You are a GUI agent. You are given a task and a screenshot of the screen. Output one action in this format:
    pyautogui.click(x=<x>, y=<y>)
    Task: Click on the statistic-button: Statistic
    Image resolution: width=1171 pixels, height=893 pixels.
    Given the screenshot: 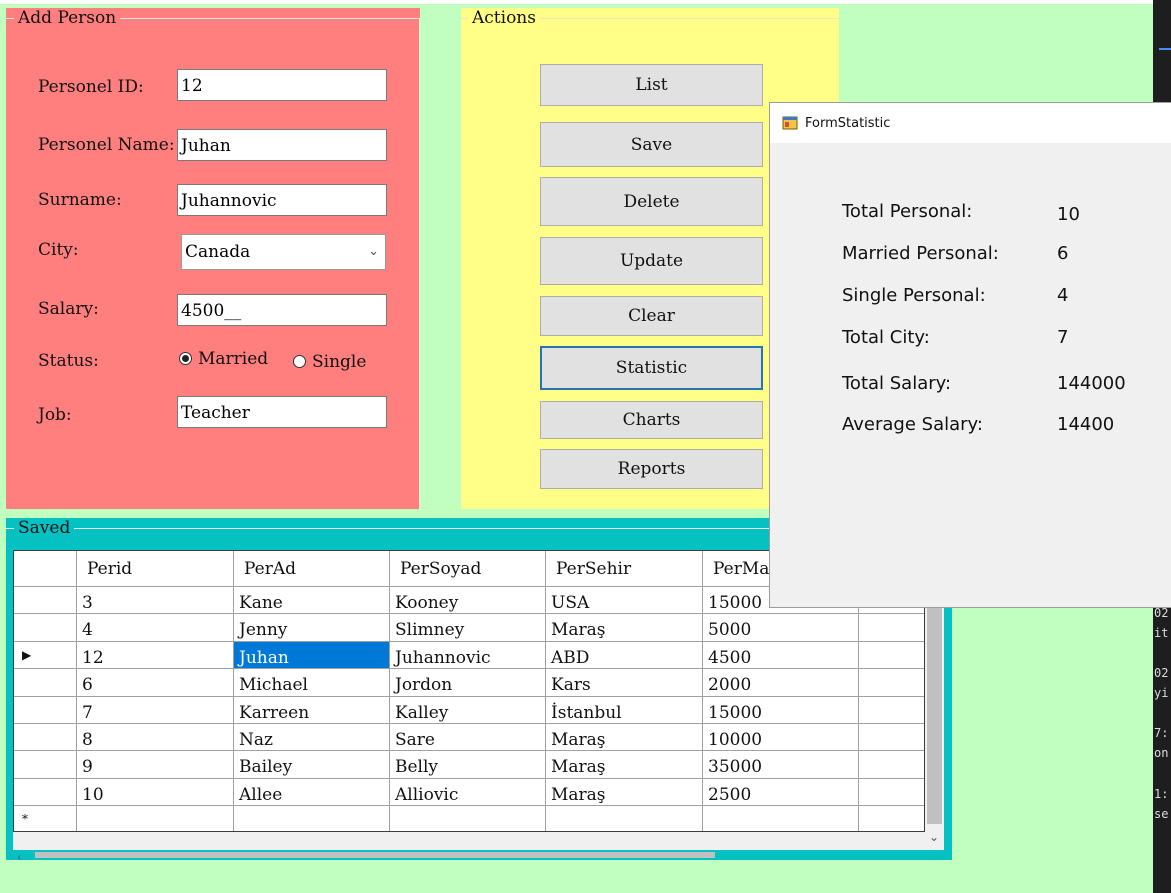 What is the action you would take?
    pyautogui.click(x=651, y=368)
    